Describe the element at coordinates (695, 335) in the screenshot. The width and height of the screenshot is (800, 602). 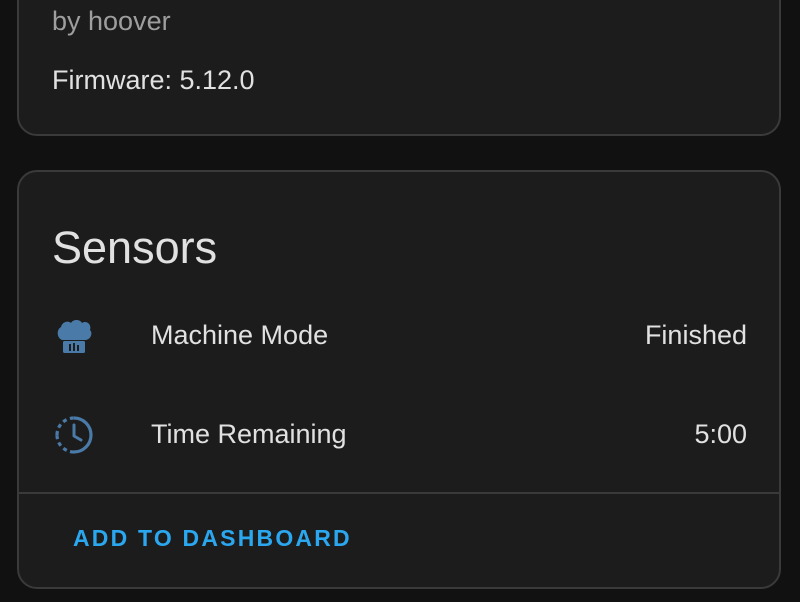
I see `sensor-value: Finished` at that location.